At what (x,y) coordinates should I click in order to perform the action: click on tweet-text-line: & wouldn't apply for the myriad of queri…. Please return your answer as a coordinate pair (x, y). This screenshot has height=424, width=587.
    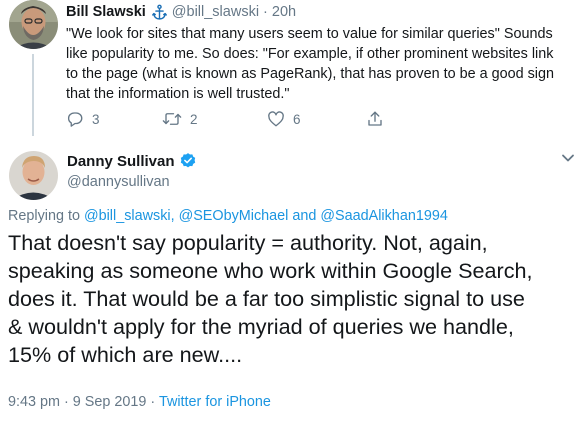
    Looking at the image, I should click on (261, 326).